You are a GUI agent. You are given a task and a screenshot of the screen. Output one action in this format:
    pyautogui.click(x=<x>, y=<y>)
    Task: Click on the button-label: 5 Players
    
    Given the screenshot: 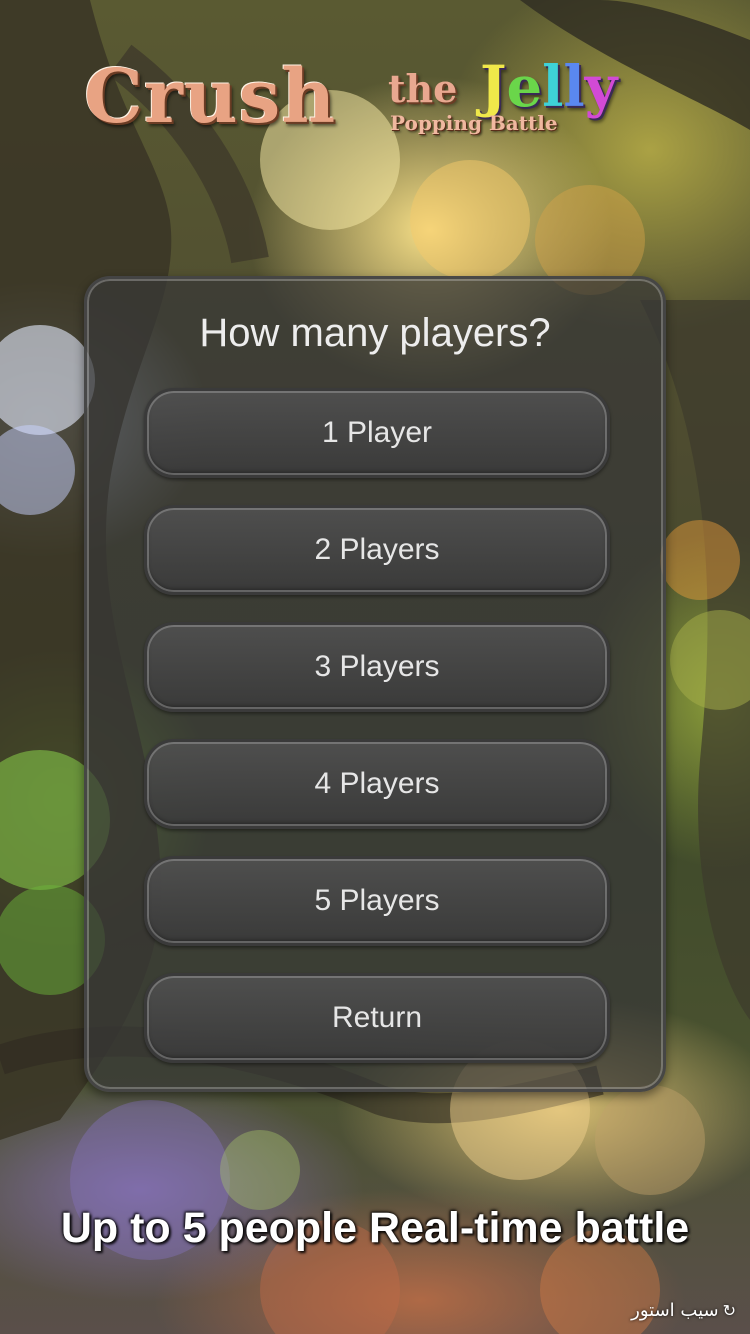 What is the action you would take?
    pyautogui.click(x=377, y=900)
    